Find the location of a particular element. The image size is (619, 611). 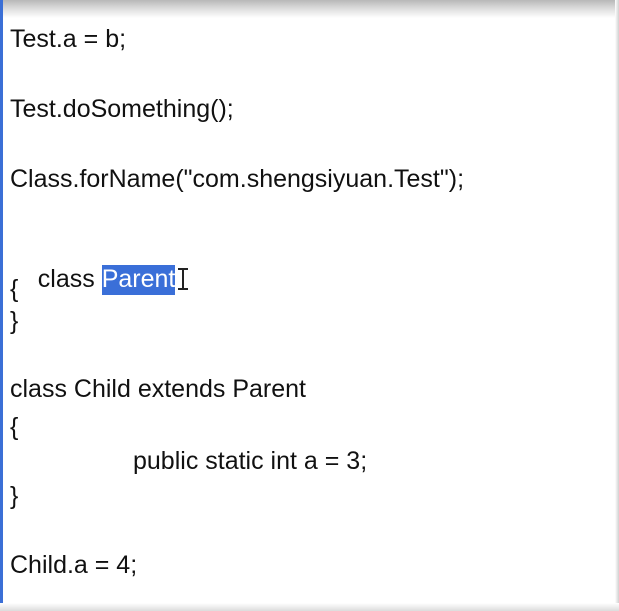

selected-text: Parent is located at coordinates (138, 280).